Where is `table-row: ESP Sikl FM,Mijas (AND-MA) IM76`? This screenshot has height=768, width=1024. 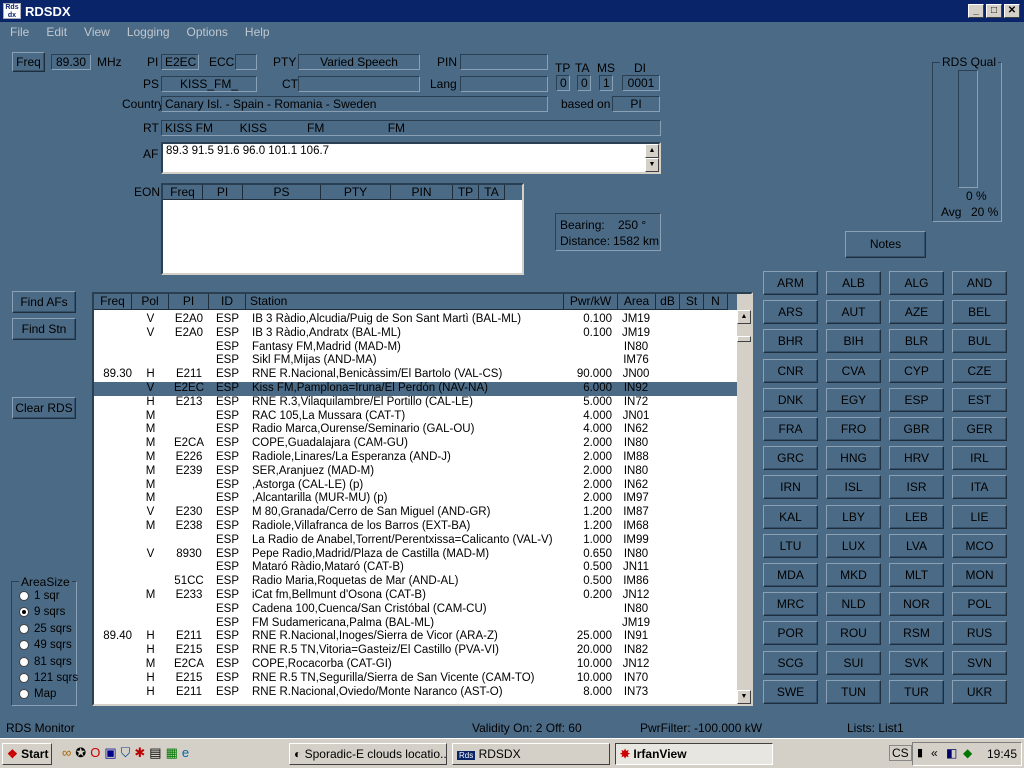 table-row: ESP Sikl FM,Mijas (AND-MA) IM76 is located at coordinates (422, 361).